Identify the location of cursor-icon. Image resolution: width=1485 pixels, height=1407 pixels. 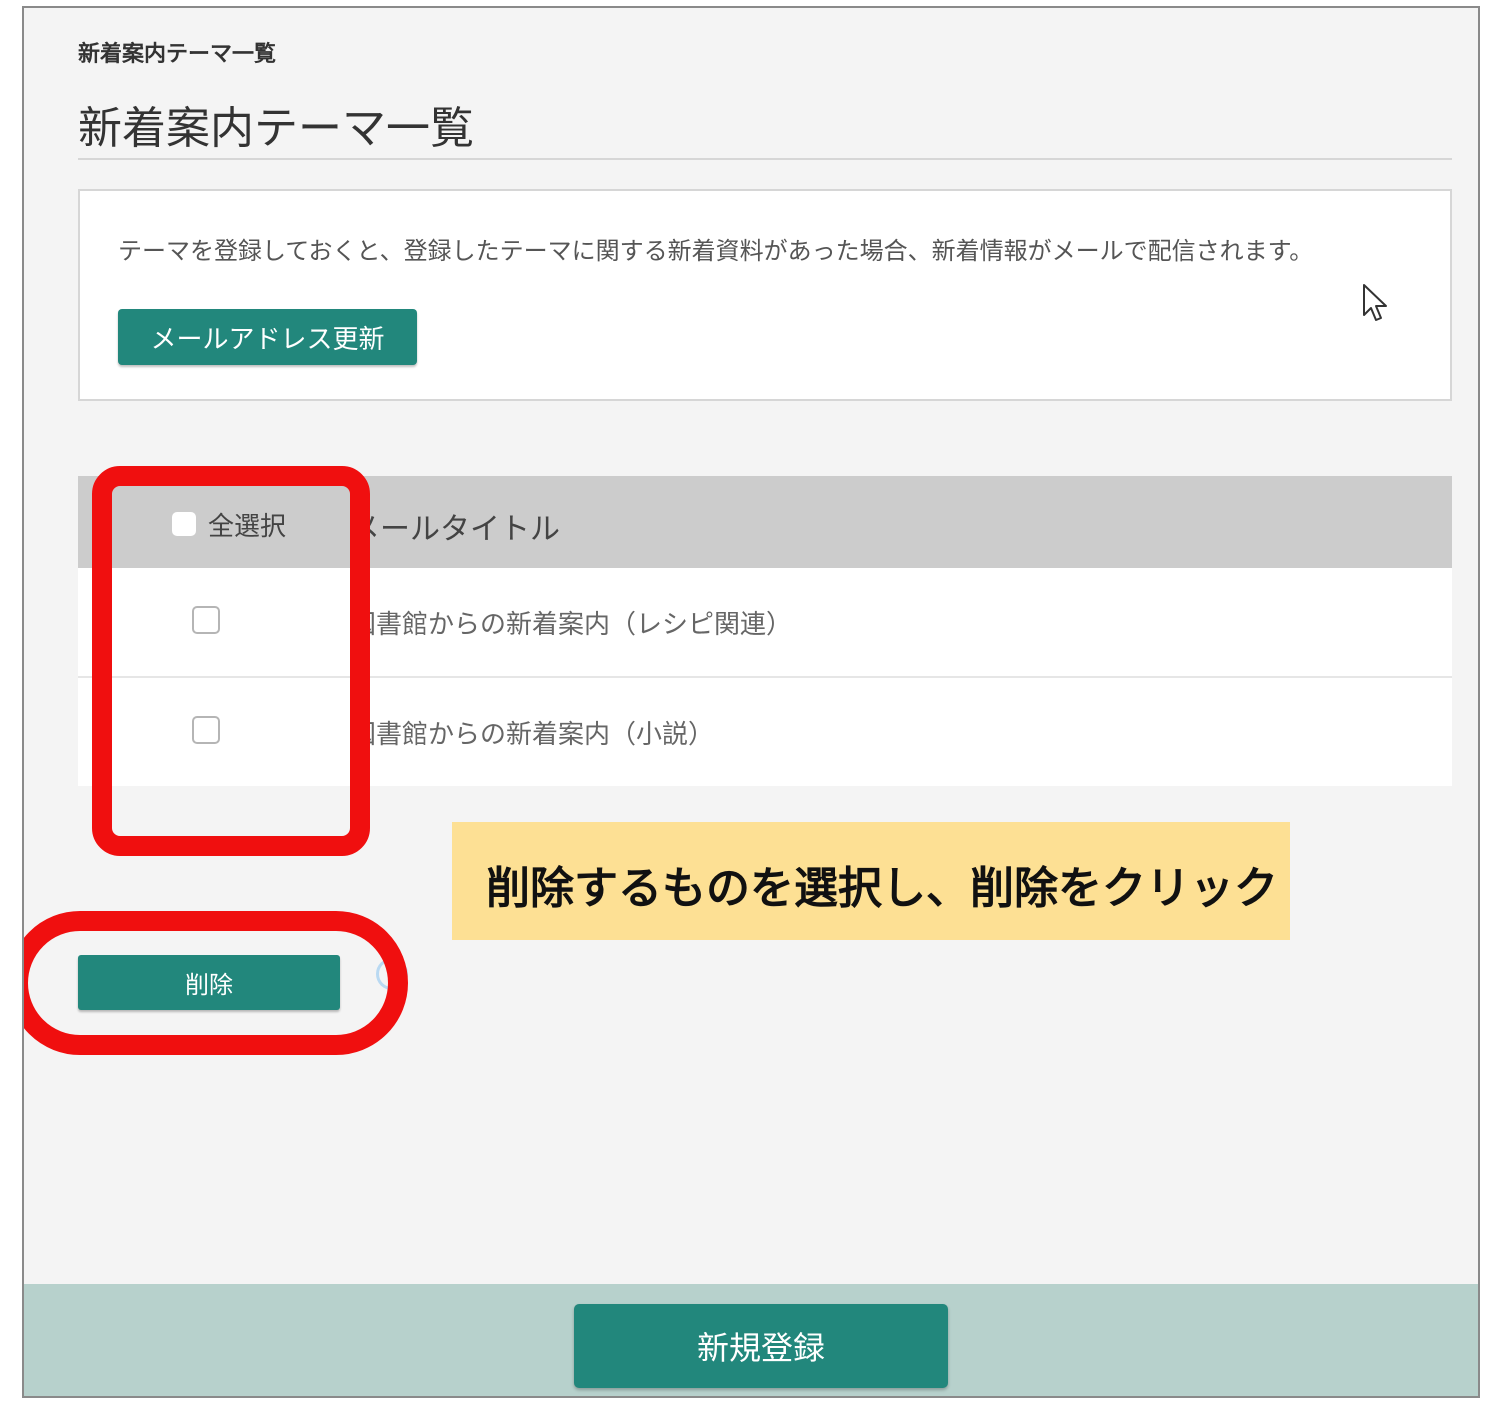
(1375, 302).